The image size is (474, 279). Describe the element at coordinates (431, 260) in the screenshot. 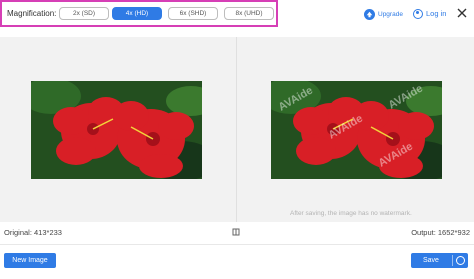

I see `save-label: Save` at that location.